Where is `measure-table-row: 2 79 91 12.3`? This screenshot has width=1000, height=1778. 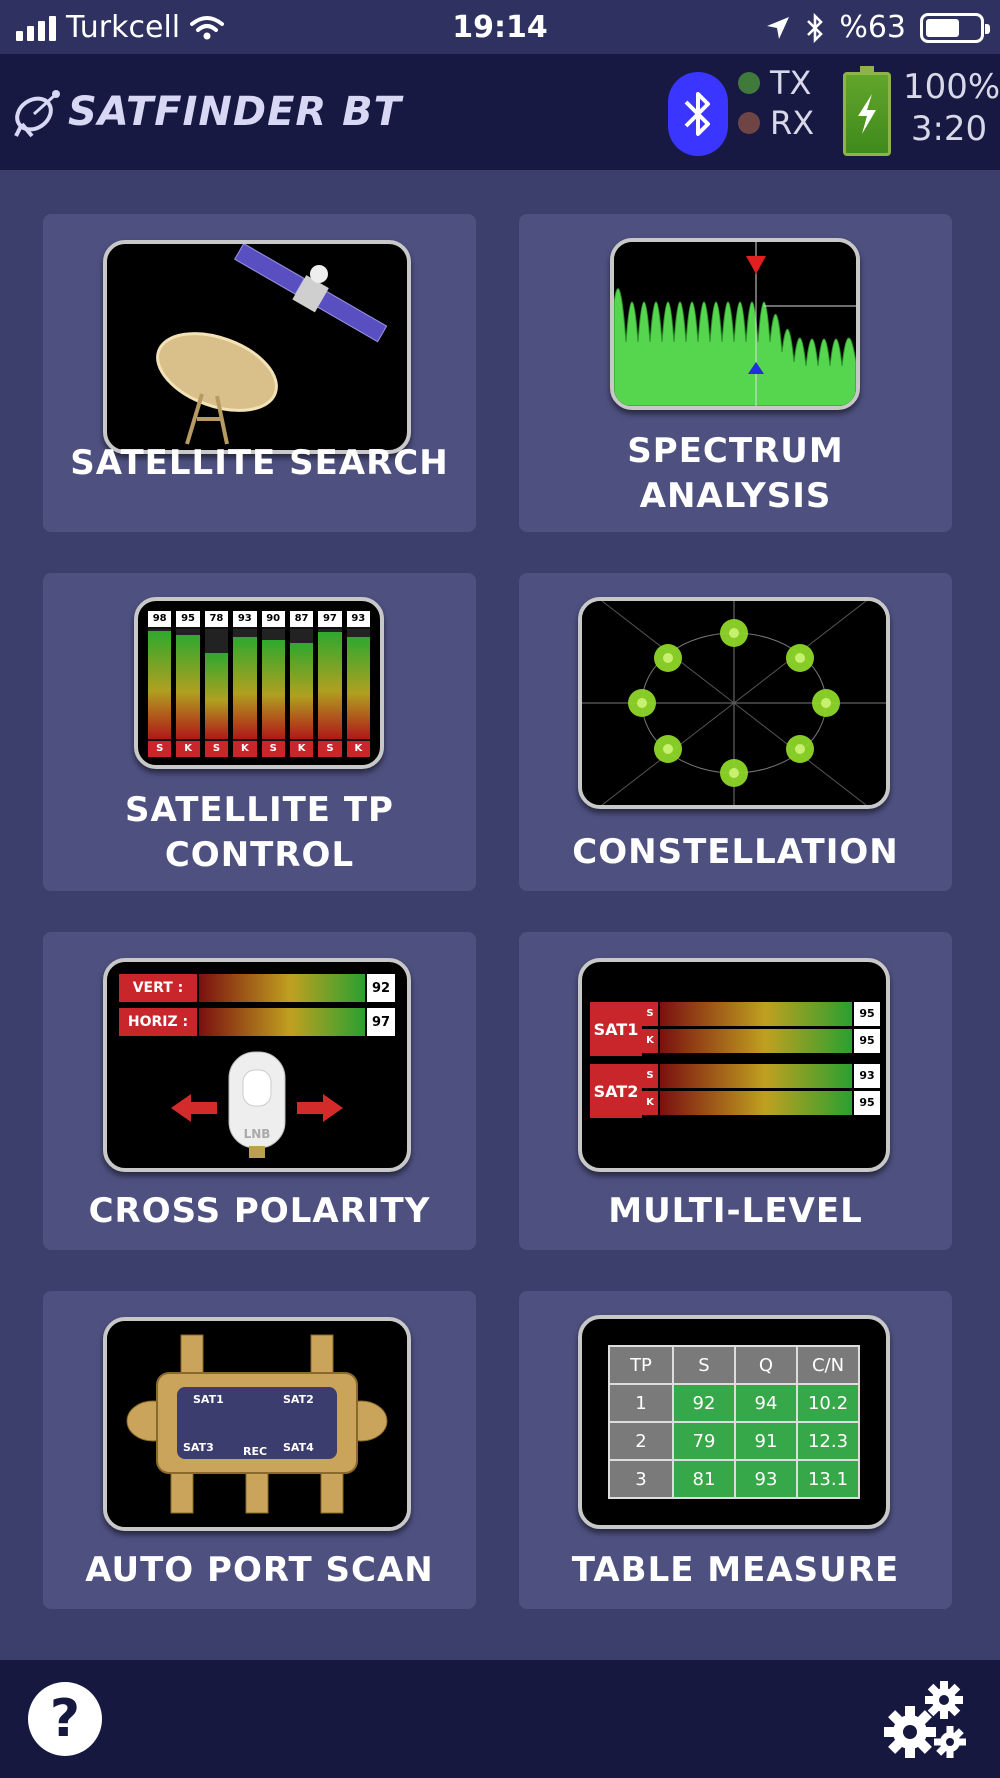
measure-table-row: 2 79 91 12.3 is located at coordinates (734, 1441).